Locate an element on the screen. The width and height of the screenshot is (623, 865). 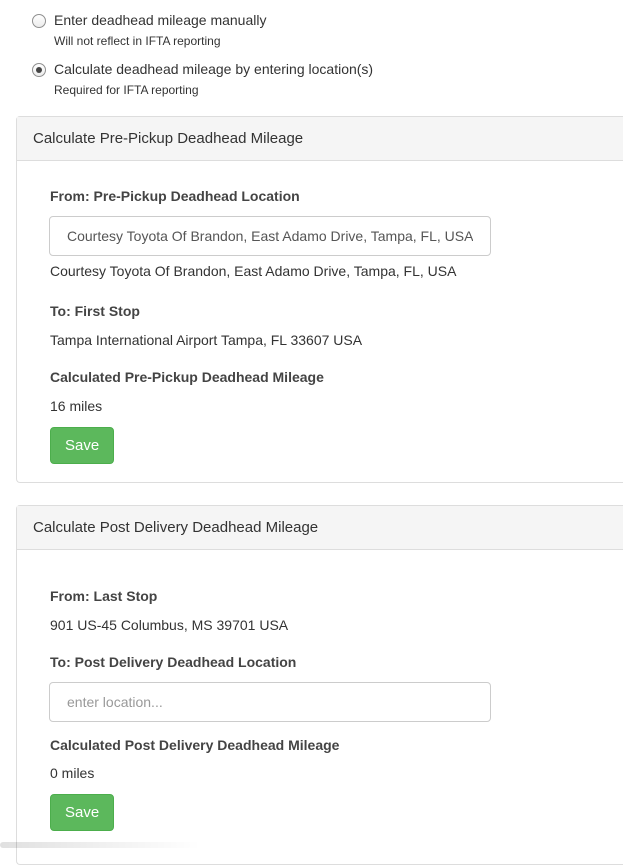
post-delivery-save-button: Save is located at coordinates (82, 812).